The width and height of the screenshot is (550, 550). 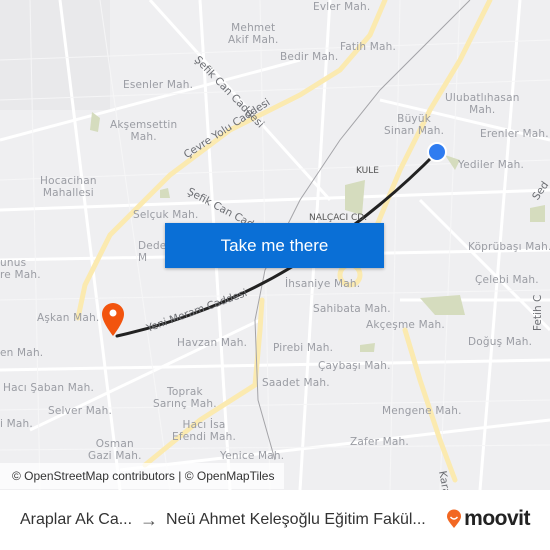 I want to click on neighborhood-label: Mengene Mah., so click(x=422, y=411).